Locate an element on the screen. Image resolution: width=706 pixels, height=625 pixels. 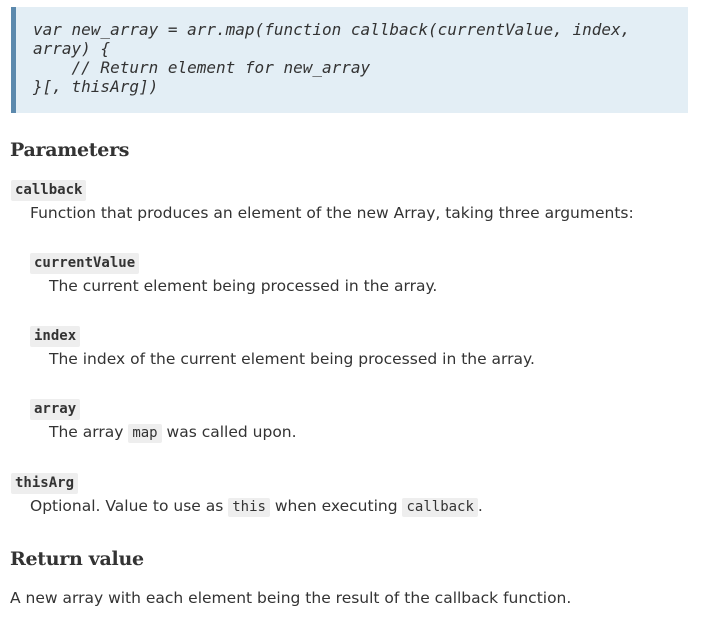
array-desc-post: was called upon. is located at coordinates (229, 432).